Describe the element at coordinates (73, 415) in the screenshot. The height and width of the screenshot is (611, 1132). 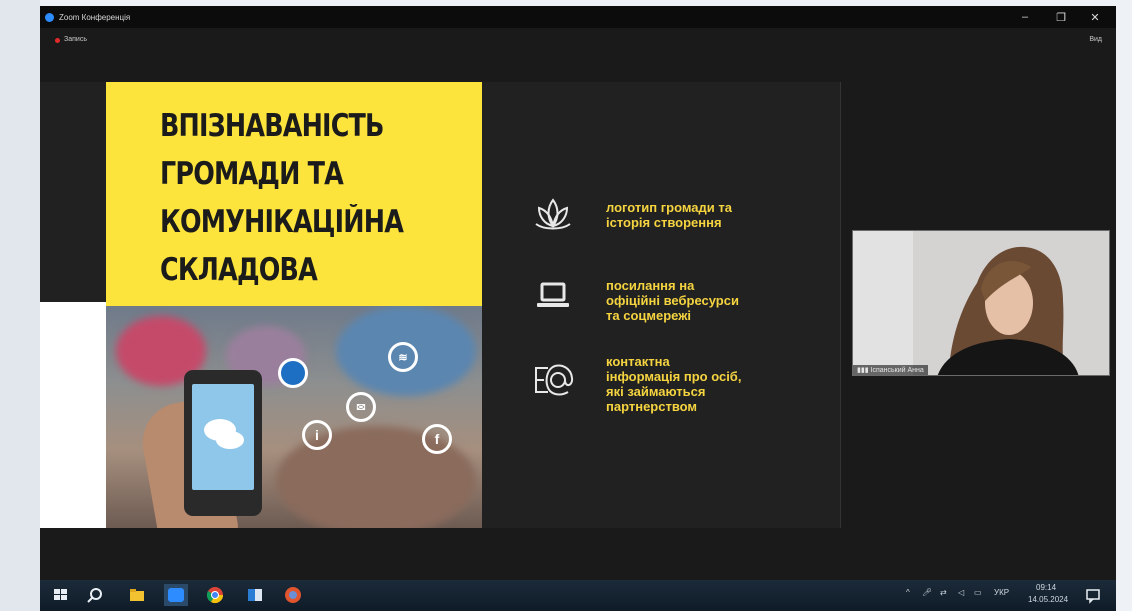
I see `slide-white-block` at that location.